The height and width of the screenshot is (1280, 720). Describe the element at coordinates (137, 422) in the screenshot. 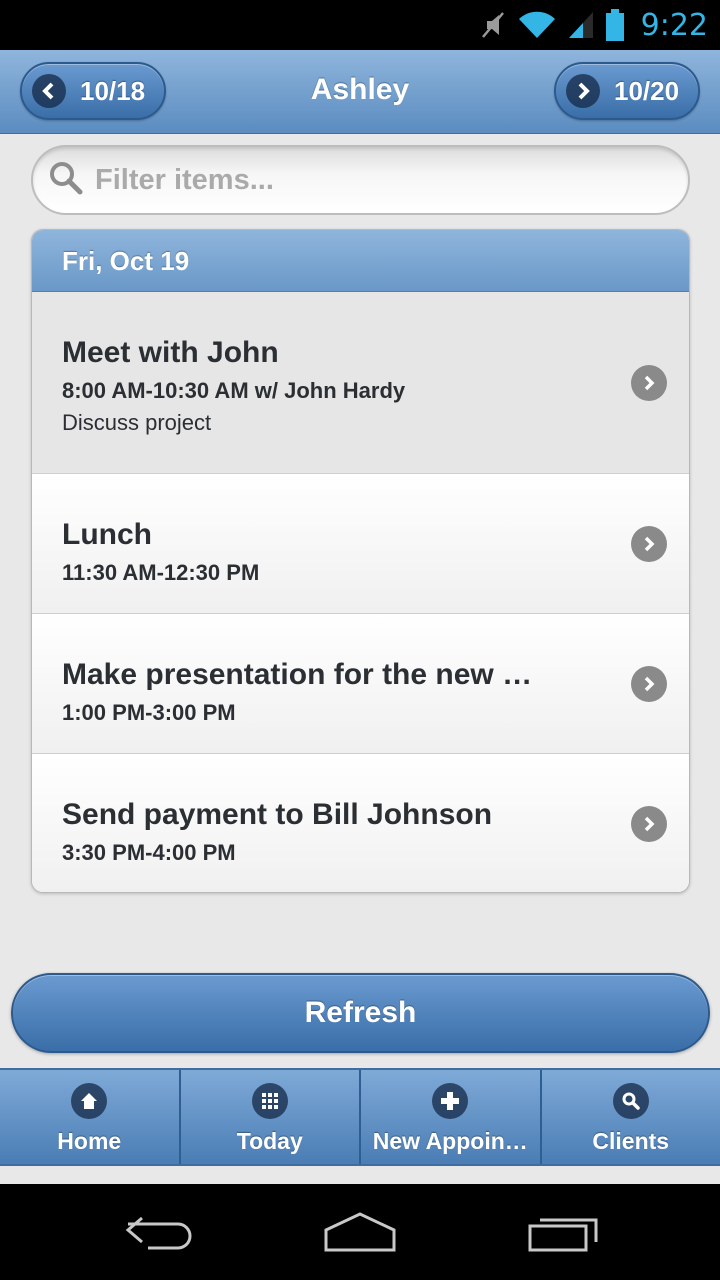

I see `item-description: Discuss project` at that location.